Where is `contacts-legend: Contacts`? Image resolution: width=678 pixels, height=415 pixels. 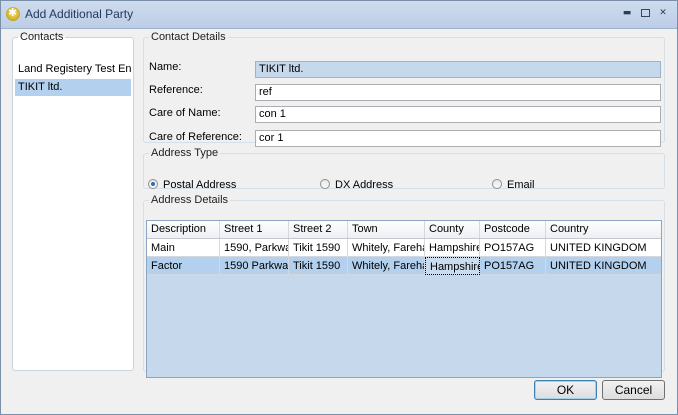 contacts-legend: Contacts is located at coordinates (42, 37).